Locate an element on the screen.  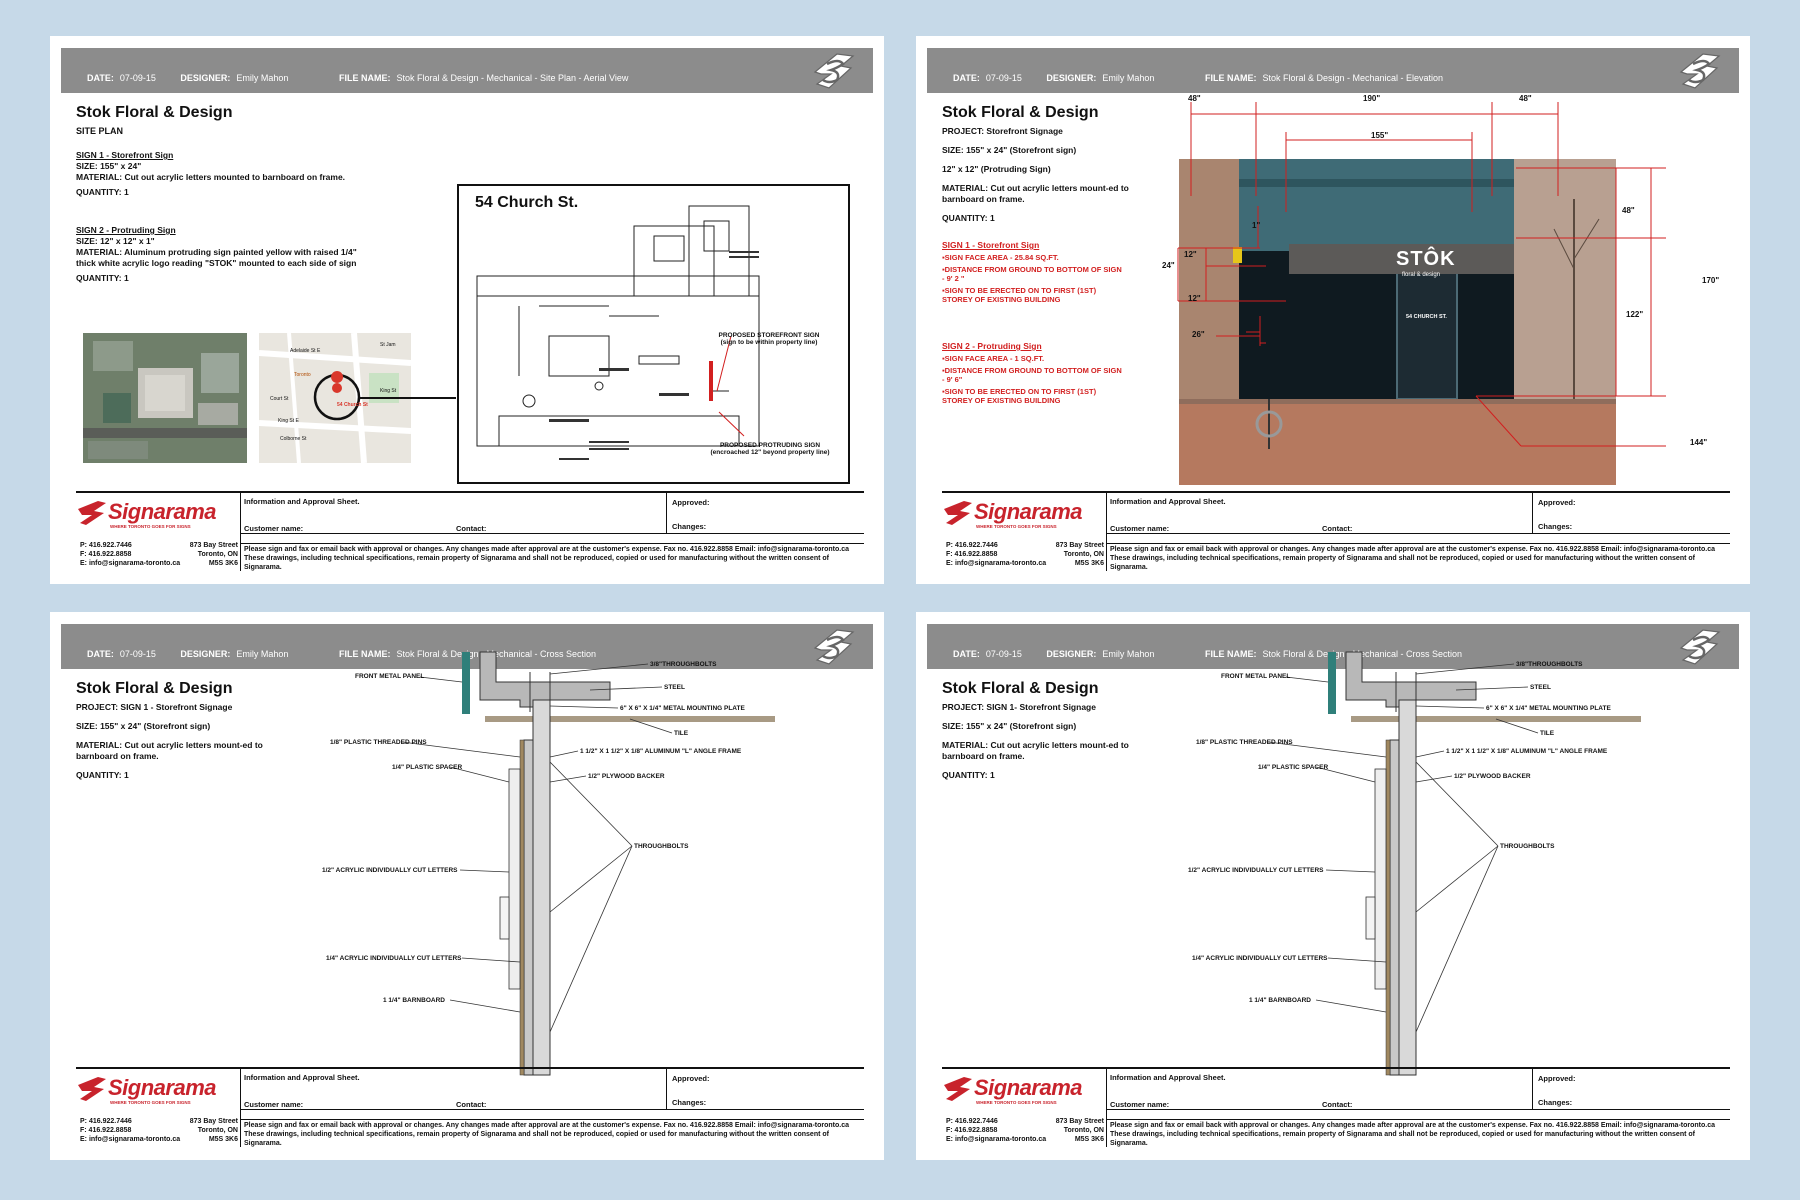
map-label: St Jam is located at coordinates (388, 345).